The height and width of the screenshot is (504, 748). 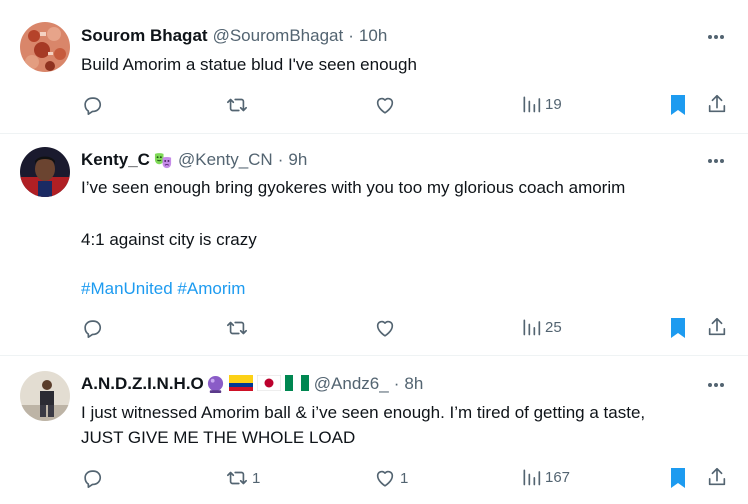 I want to click on timestamp: 10h, so click(x=373, y=36).